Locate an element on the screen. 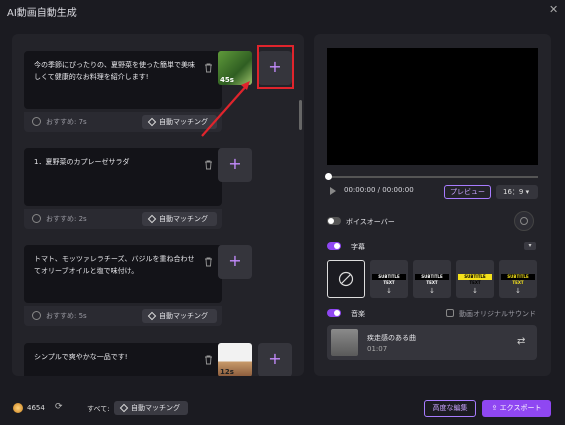  subtitle-style-3: SUBTITLE TEXT ↓ is located at coordinates (475, 279).